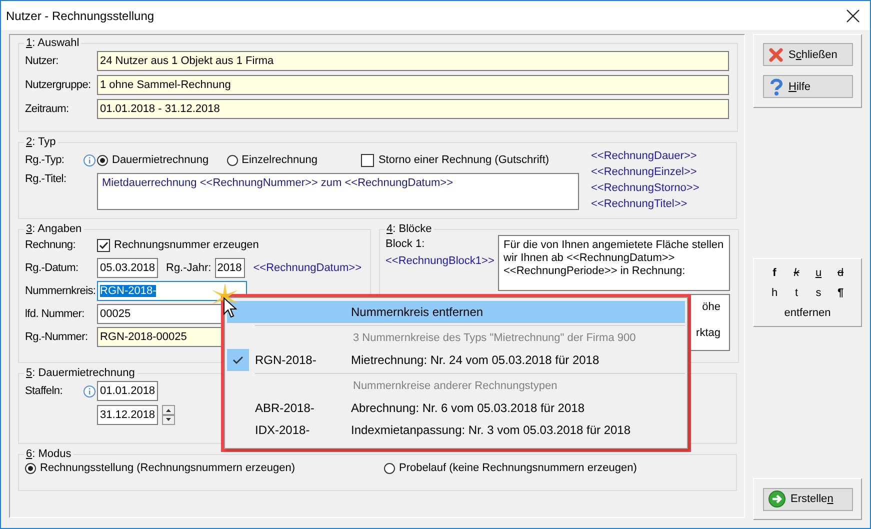  Describe the element at coordinates (52, 268) in the screenshot. I see `field-label: Rg.-Datum:` at that location.